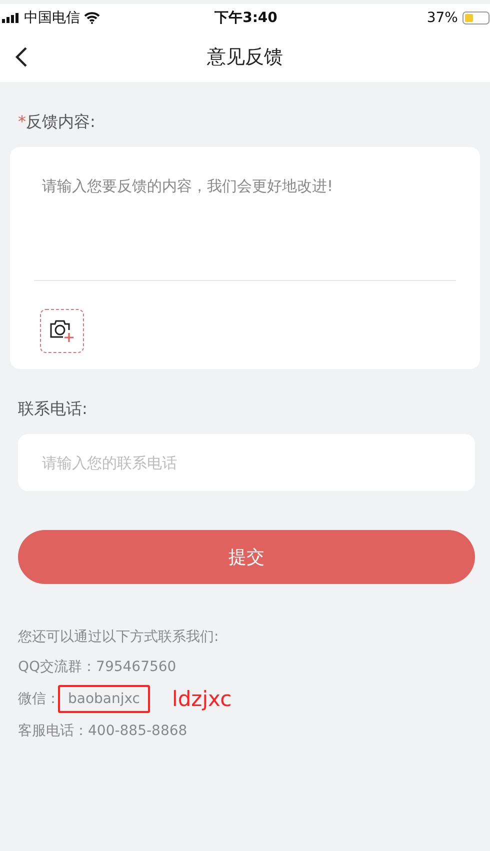 The width and height of the screenshot is (490, 851). I want to click on feedback-label: 反馈内容:, so click(61, 121).